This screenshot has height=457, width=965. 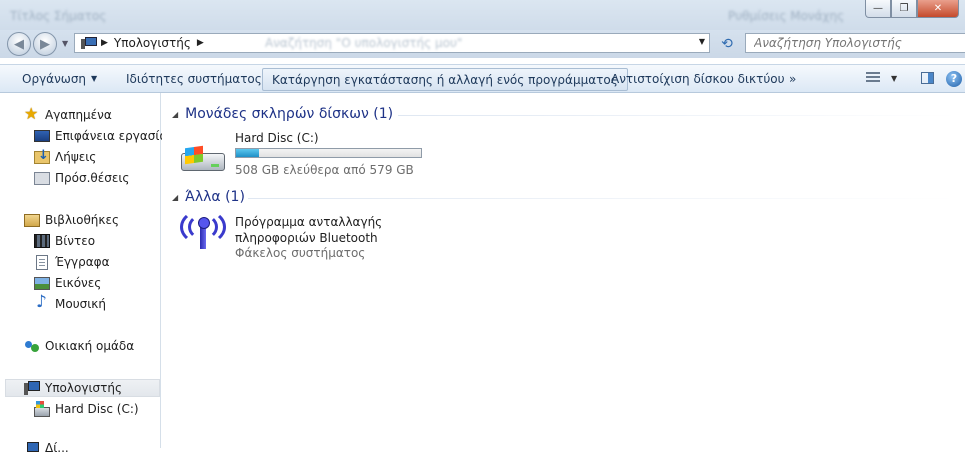 I want to click on video-library-icon, so click(x=42, y=241).